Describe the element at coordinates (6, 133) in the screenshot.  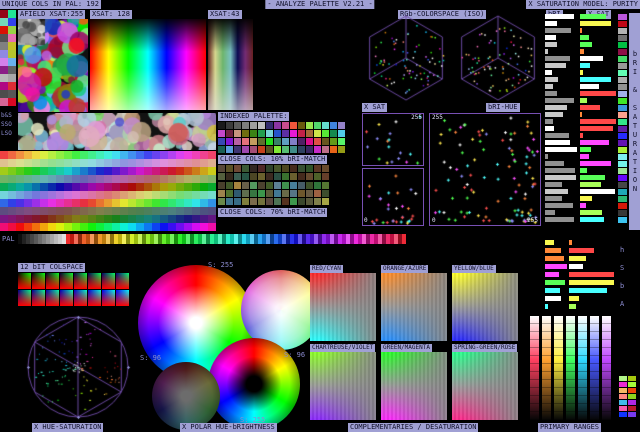
I see `sort-mode-label: LSO` at that location.